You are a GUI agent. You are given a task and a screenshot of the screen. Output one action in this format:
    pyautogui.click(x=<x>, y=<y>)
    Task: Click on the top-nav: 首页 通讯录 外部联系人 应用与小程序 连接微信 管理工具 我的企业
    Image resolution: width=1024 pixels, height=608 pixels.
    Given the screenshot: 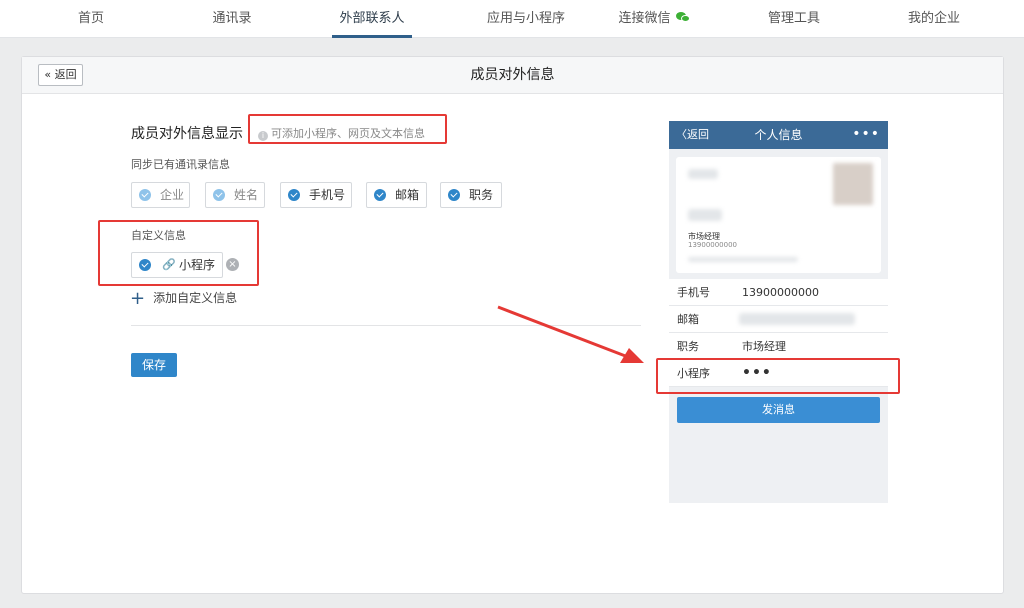 What is the action you would take?
    pyautogui.click(x=512, y=19)
    